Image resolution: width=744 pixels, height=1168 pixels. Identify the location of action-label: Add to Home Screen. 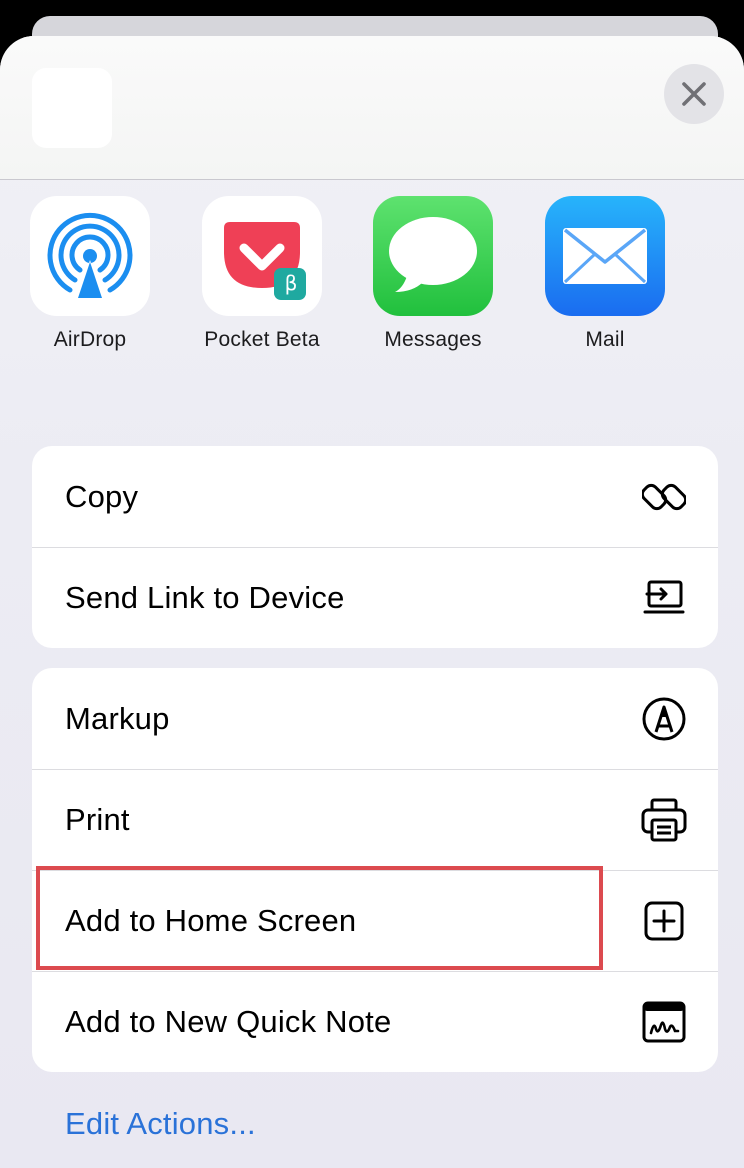
(211, 920).